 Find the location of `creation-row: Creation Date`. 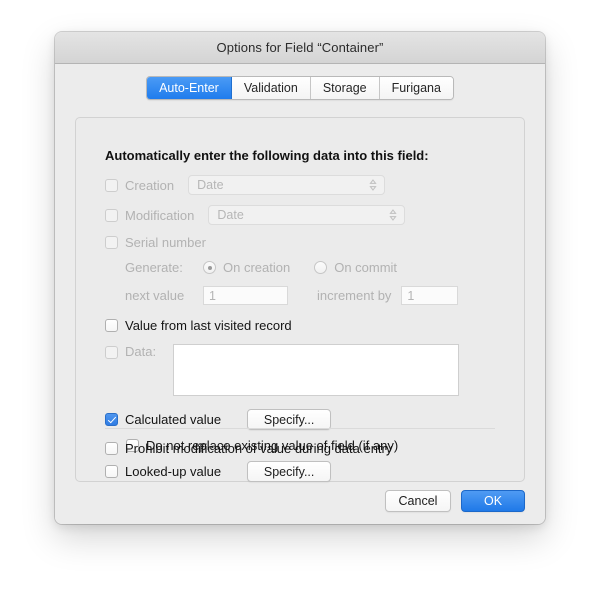

creation-row: Creation Date is located at coordinates (309, 185).